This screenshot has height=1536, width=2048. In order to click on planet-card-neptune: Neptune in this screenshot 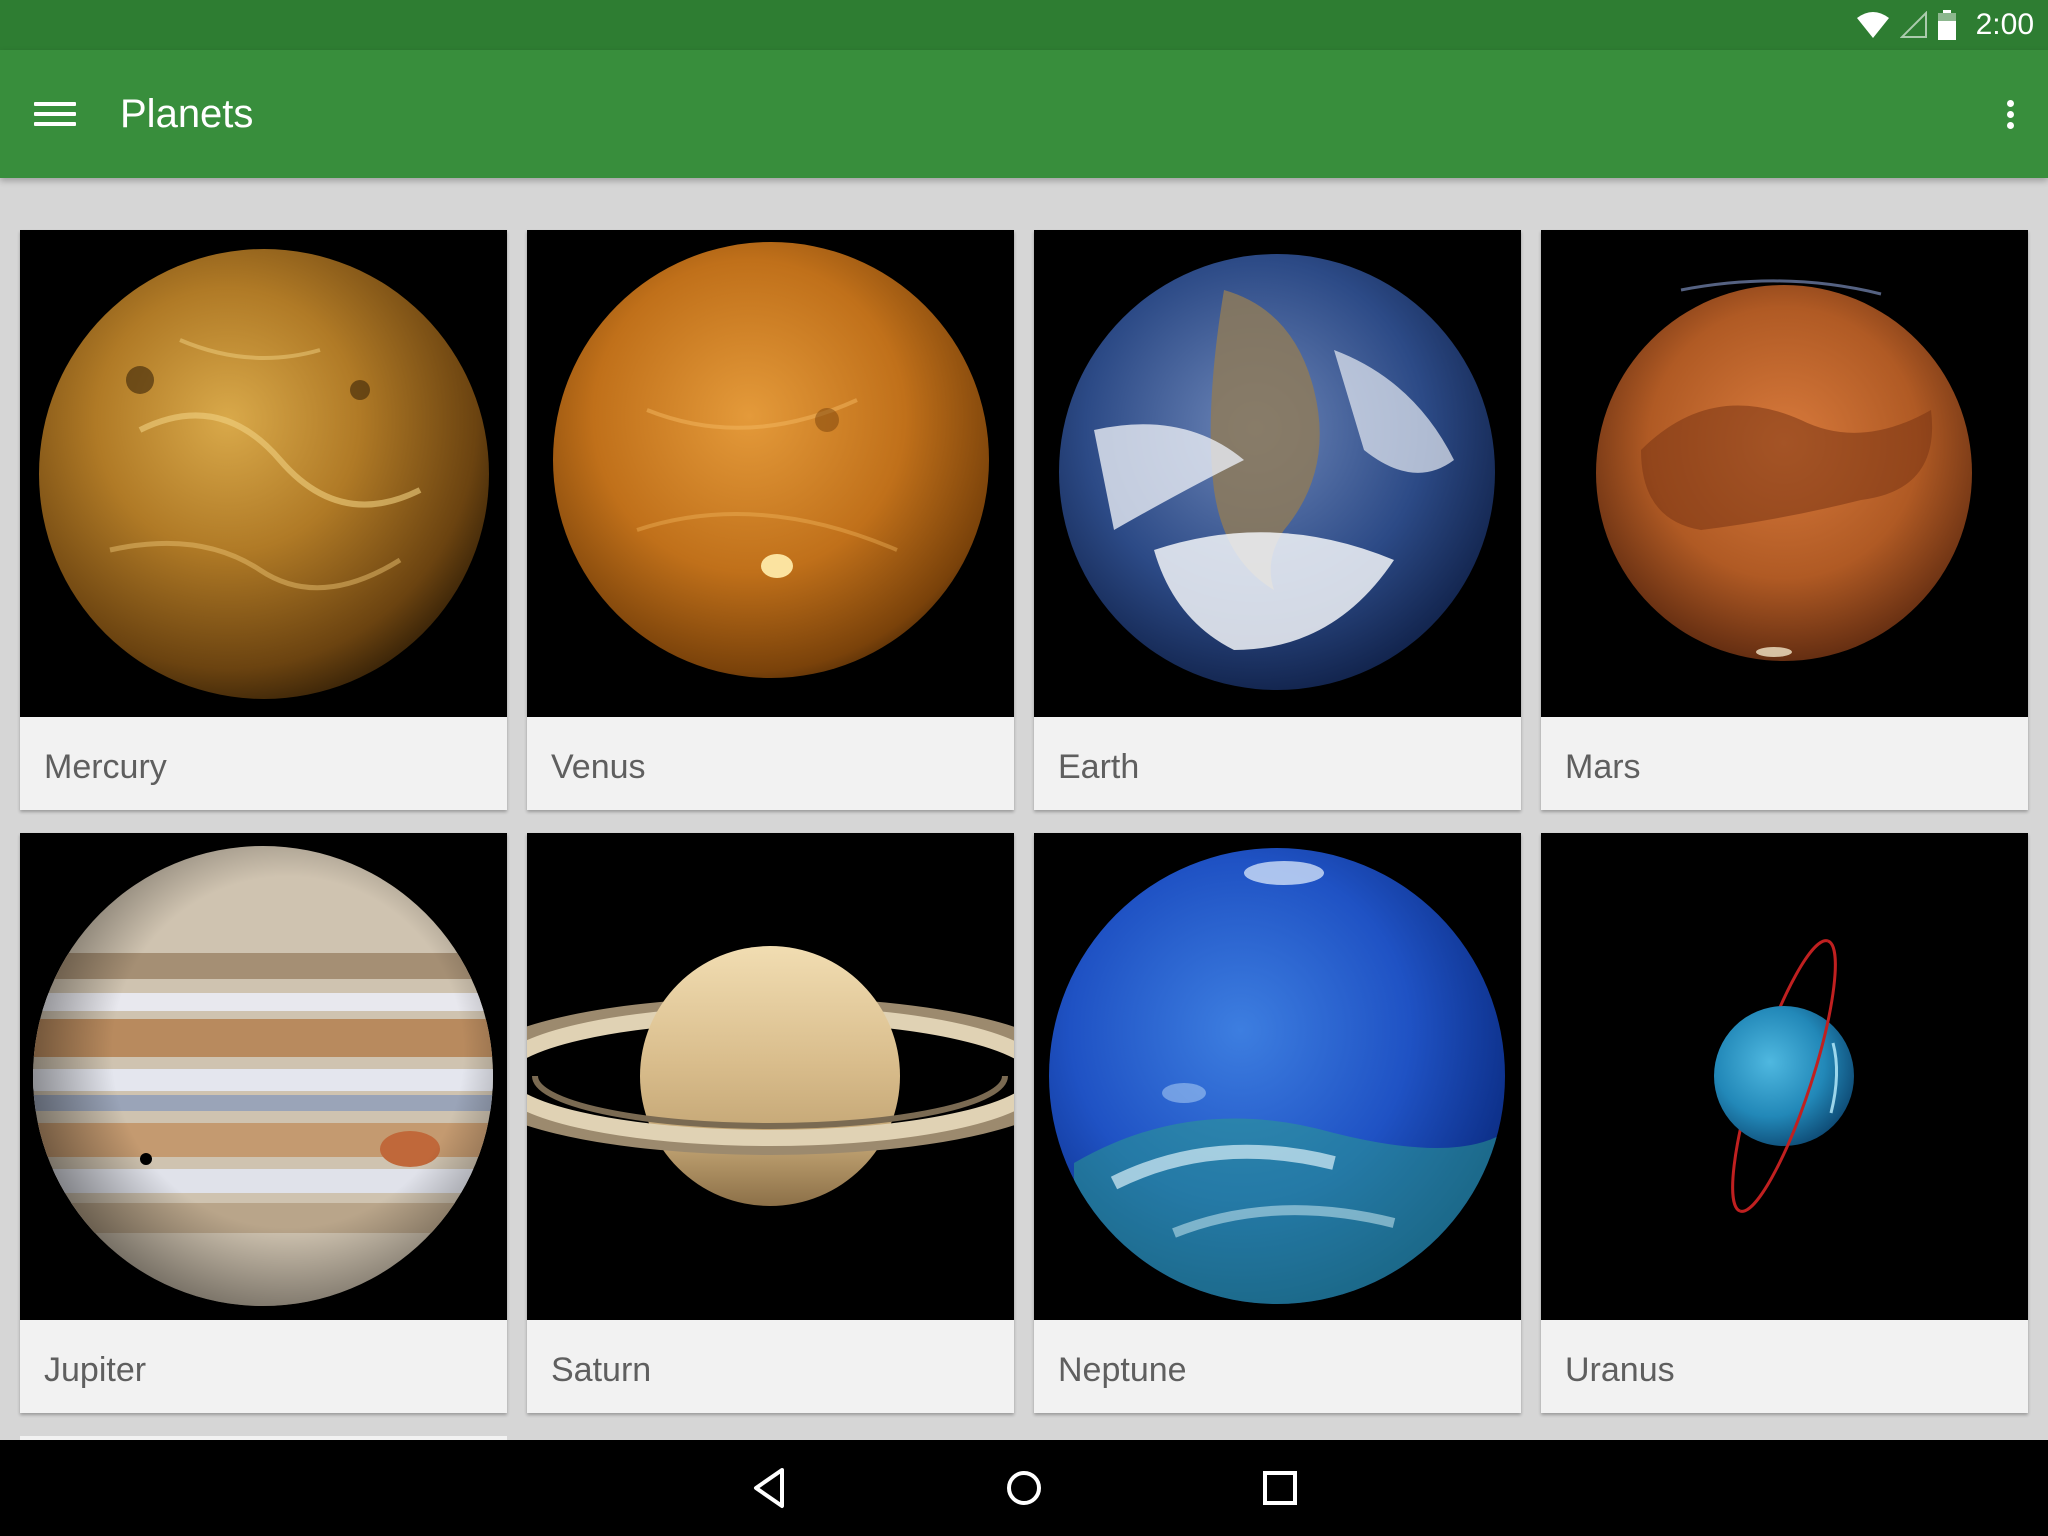, I will do `click(1277, 1123)`.